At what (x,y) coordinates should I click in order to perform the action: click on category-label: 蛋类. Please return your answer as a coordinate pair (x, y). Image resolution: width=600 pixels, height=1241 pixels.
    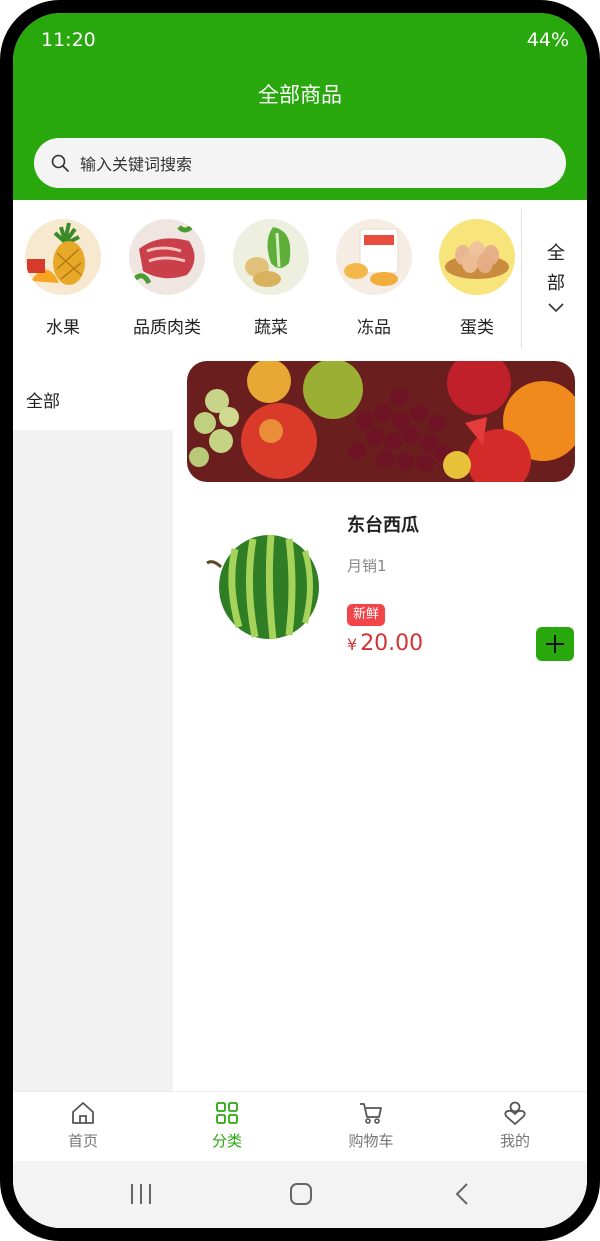
    Looking at the image, I should click on (477, 328).